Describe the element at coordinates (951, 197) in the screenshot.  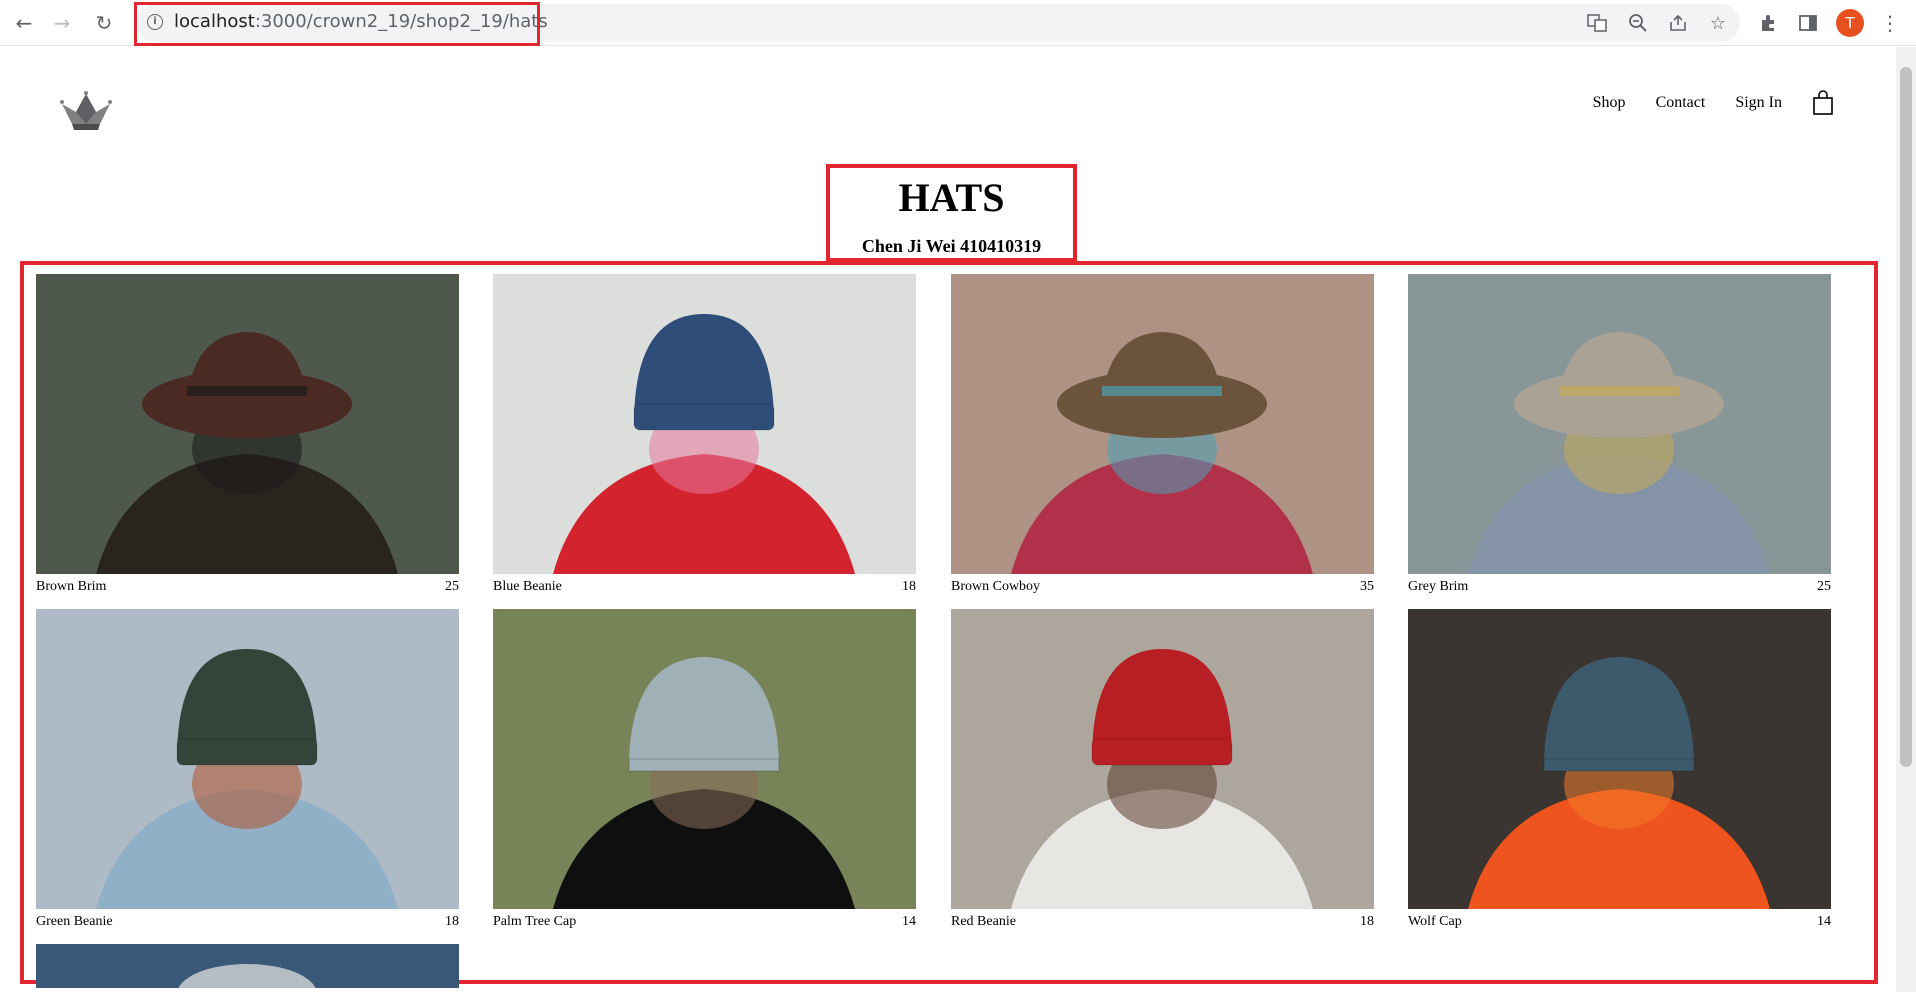
I see `page-title: HATS` at that location.